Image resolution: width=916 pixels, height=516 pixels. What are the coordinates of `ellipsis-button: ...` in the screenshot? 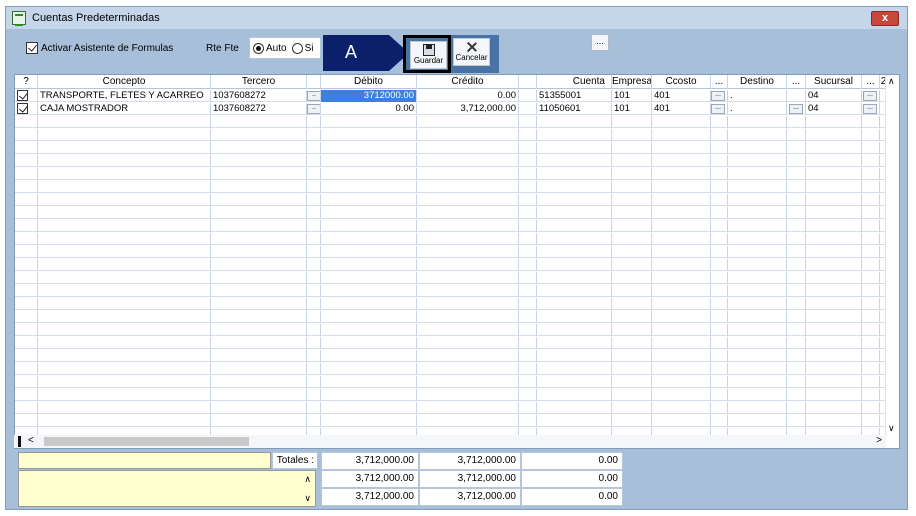 It's located at (600, 42).